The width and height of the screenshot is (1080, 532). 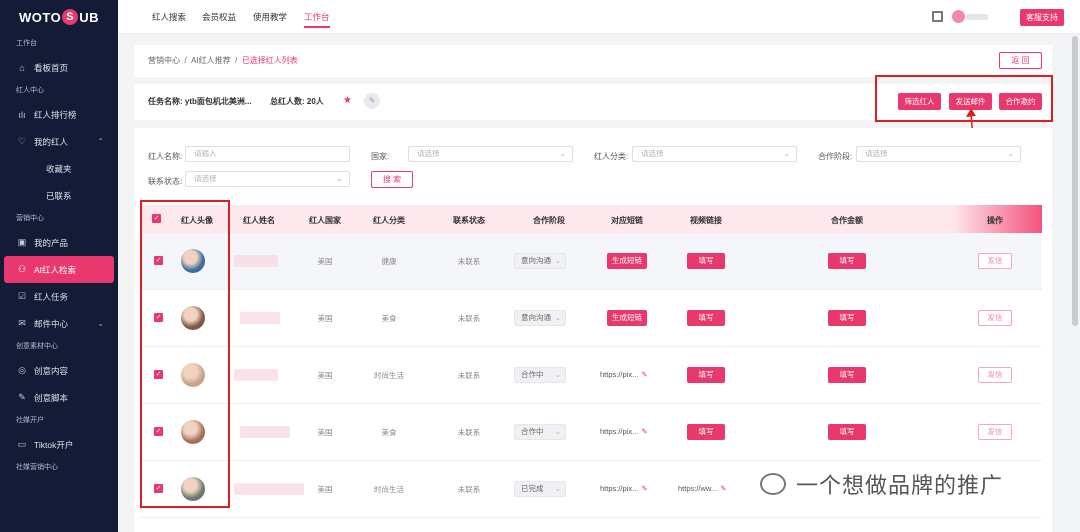 What do you see at coordinates (540, 489) in the screenshot?
I see `stage-select: 已完成 ⌄` at bounding box center [540, 489].